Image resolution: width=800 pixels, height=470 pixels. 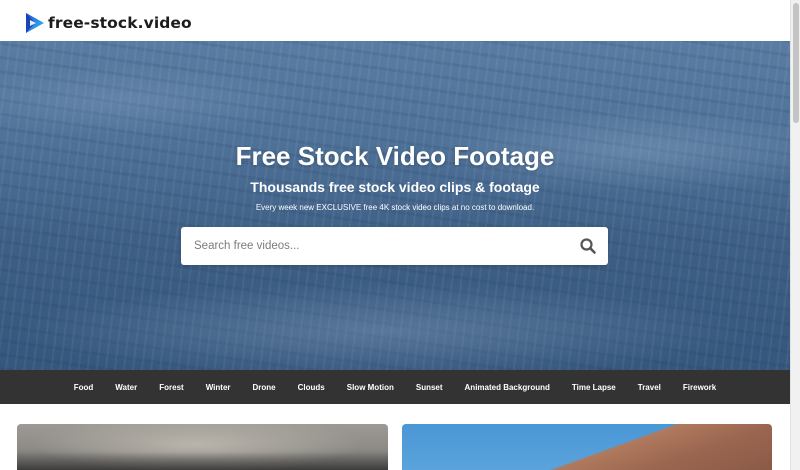 What do you see at coordinates (395, 20) in the screenshot?
I see `site-header: free-stock.video` at bounding box center [395, 20].